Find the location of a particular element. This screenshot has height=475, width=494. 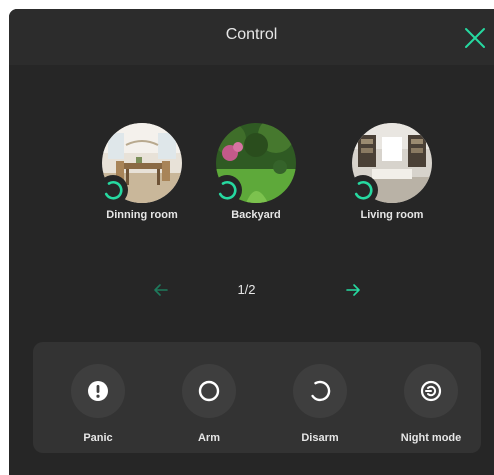

camera-label: Dinning room is located at coordinates (142, 215).